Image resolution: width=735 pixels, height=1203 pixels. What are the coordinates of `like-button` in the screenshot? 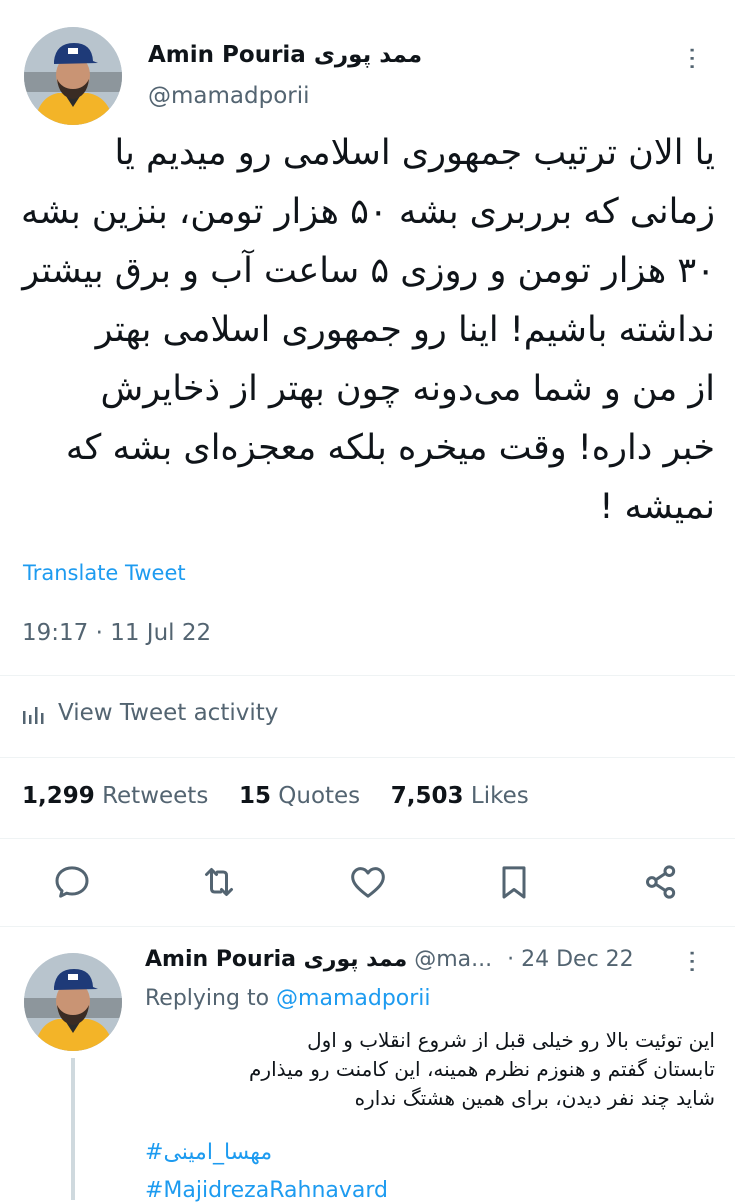 It's located at (368, 884).